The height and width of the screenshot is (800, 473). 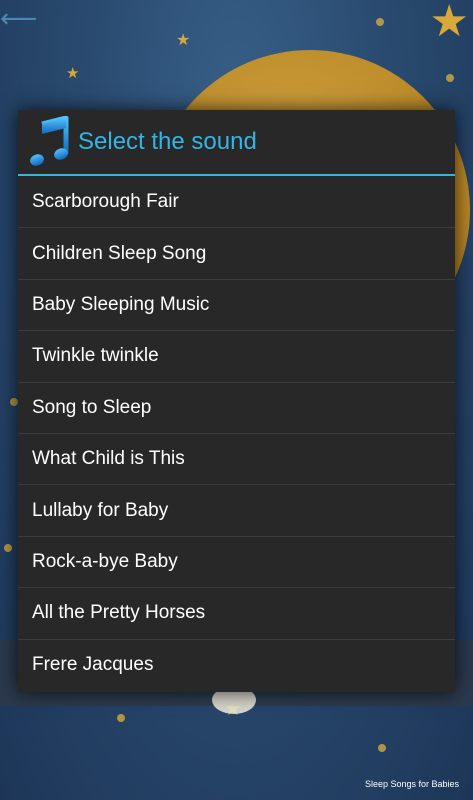 I want to click on list-item: Scarborough Fair, so click(x=236, y=201).